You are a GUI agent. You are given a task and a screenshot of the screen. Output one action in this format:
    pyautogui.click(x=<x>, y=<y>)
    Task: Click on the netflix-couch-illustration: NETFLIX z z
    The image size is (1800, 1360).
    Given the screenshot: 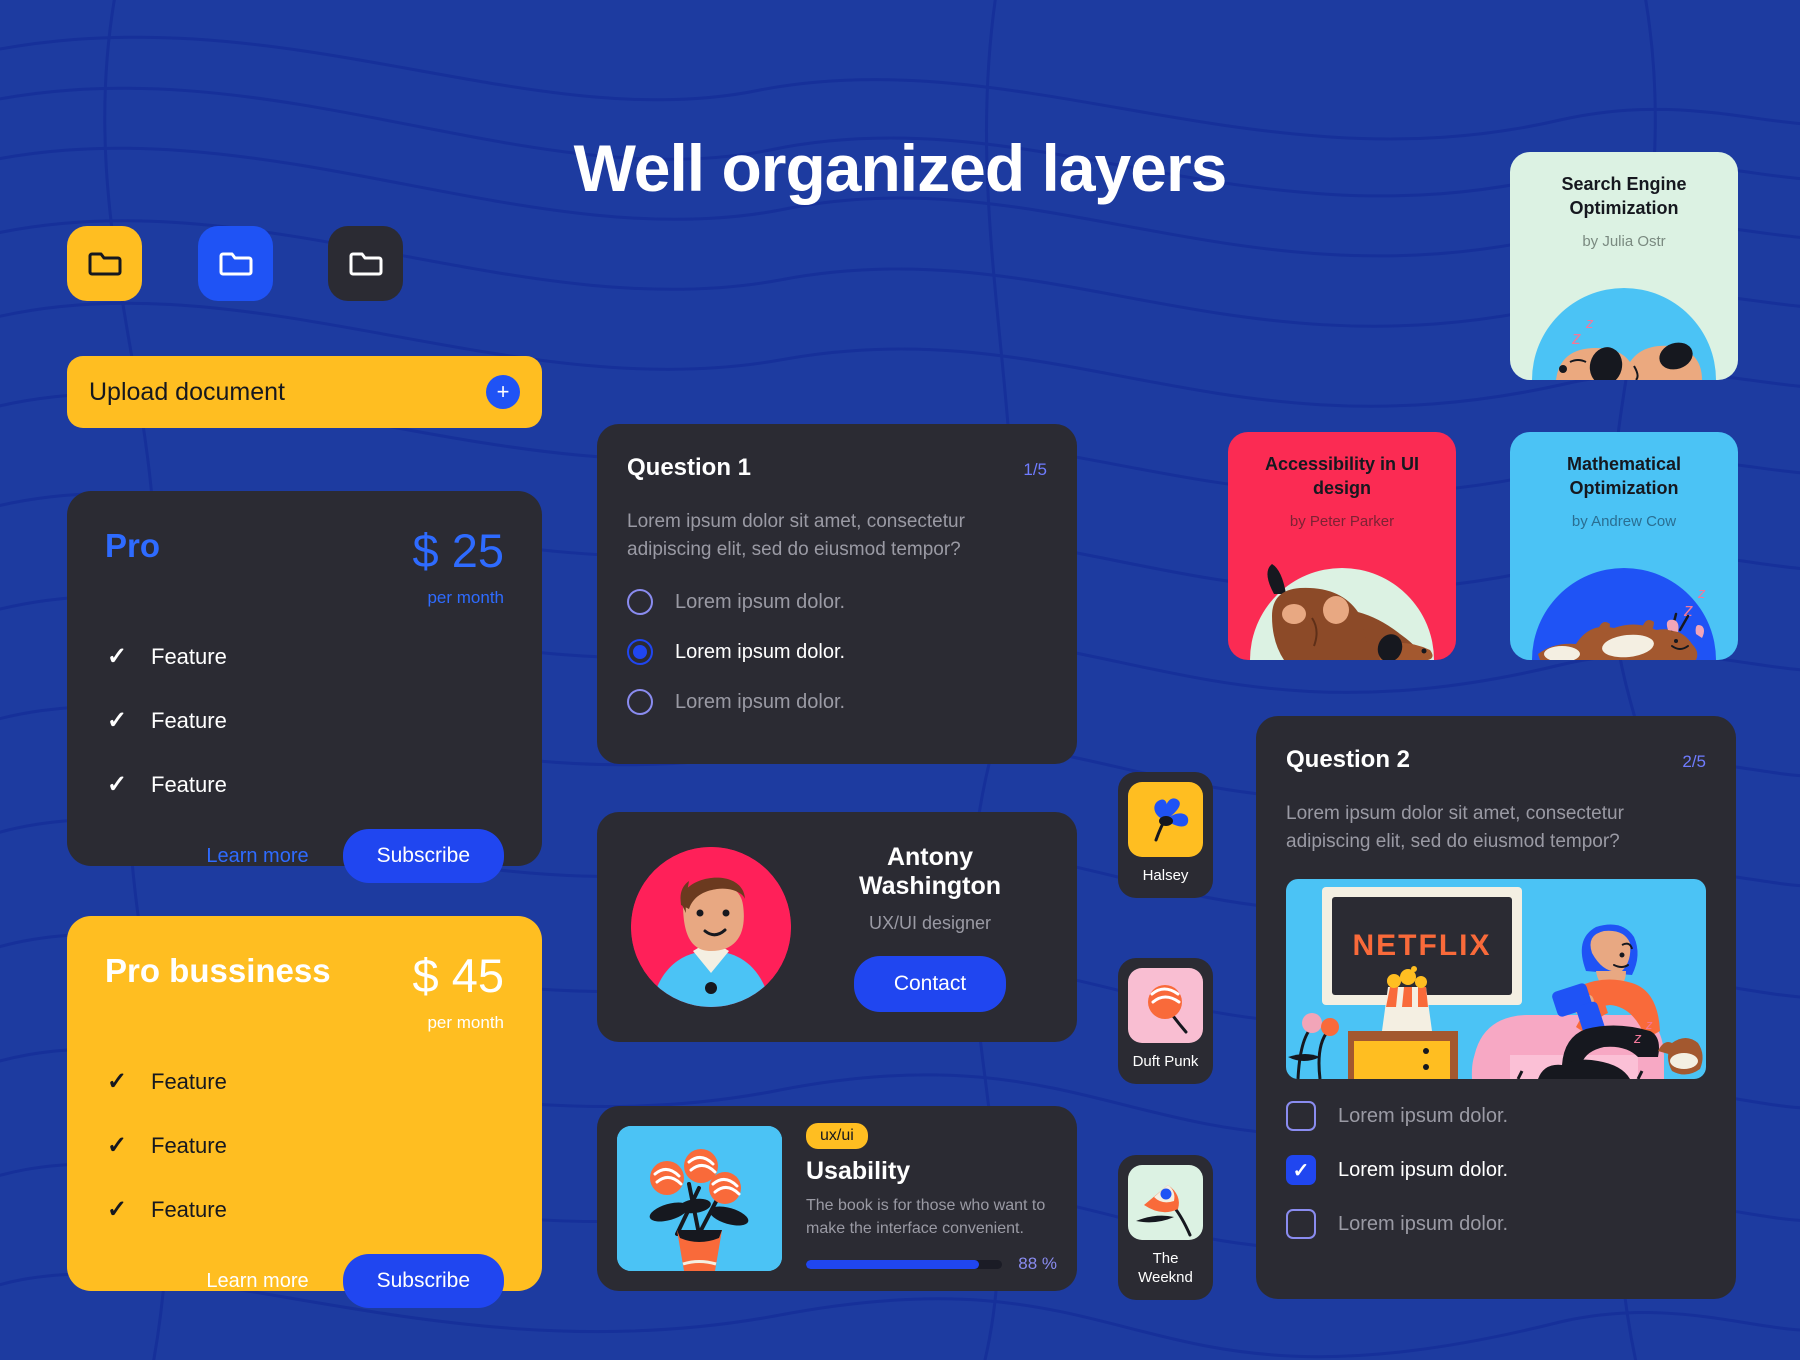 What is the action you would take?
    pyautogui.click(x=1496, y=979)
    